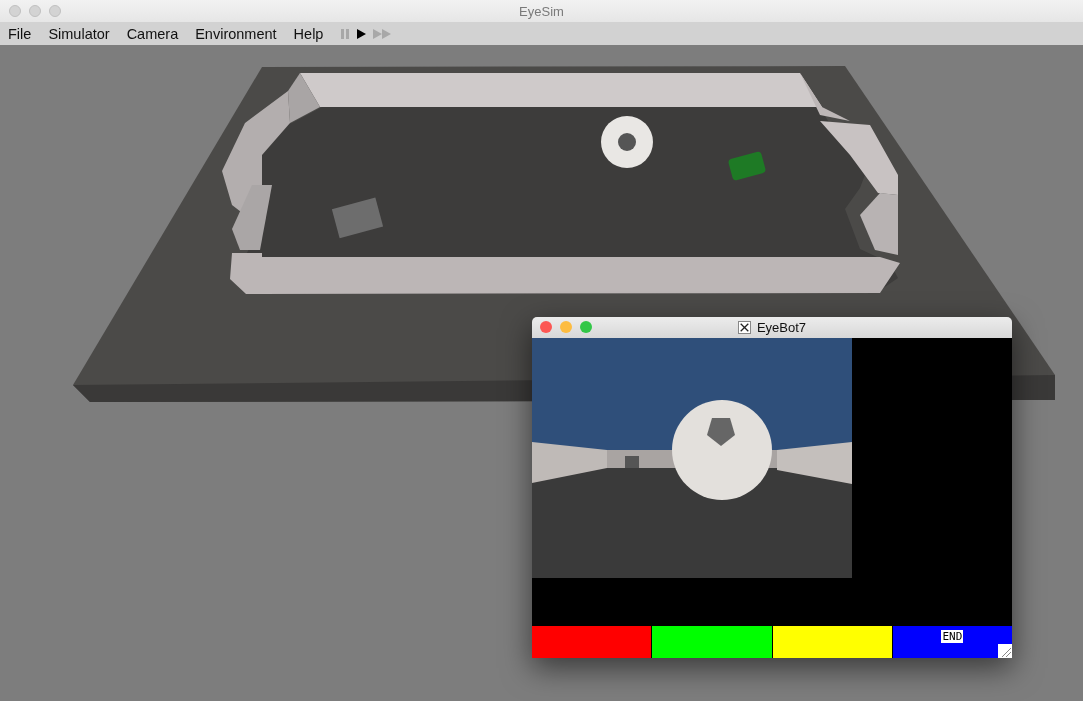  Describe the element at coordinates (236, 33) in the screenshot. I see `menu-item: Environment` at that location.